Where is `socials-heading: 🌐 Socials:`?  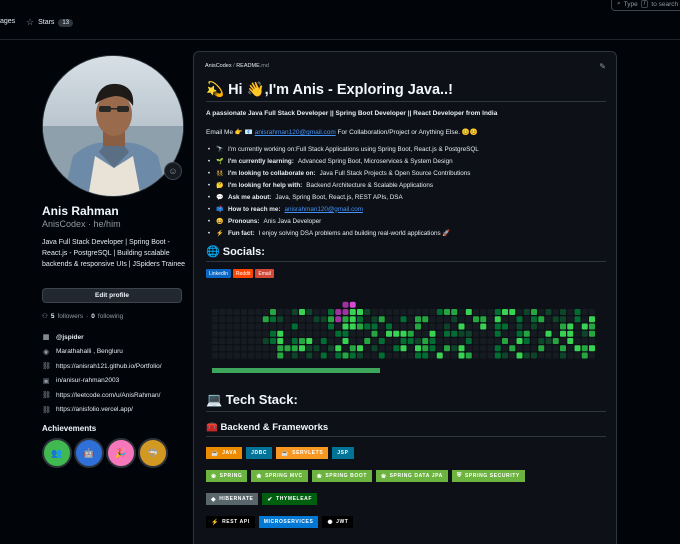
socials-heading: 🌐 Socials: is located at coordinates (406, 253).